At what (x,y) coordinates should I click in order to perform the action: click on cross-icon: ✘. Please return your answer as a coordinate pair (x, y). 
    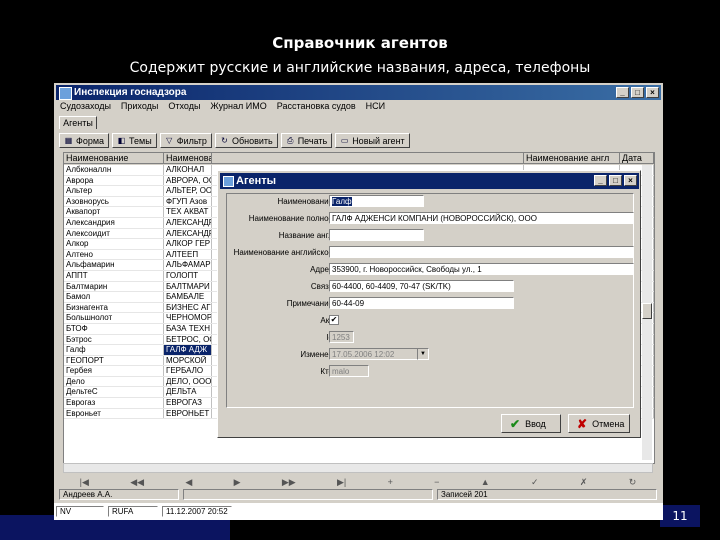
    Looking at the image, I should click on (582, 423).